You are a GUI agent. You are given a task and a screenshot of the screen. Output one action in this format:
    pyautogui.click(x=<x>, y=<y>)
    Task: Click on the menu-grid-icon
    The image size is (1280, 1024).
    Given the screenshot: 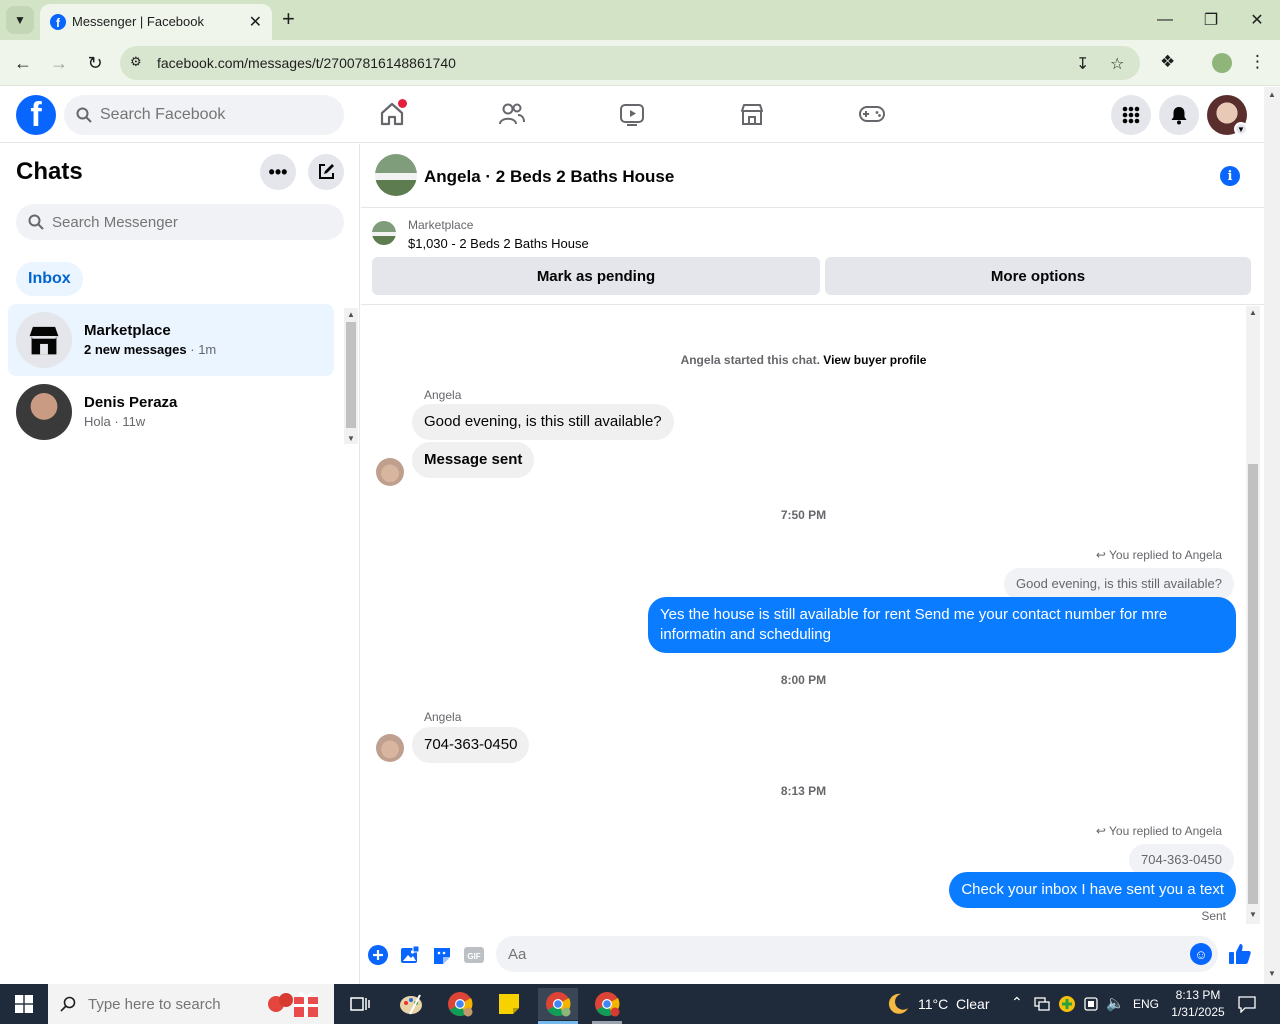 What is the action you would take?
    pyautogui.click(x=1131, y=115)
    